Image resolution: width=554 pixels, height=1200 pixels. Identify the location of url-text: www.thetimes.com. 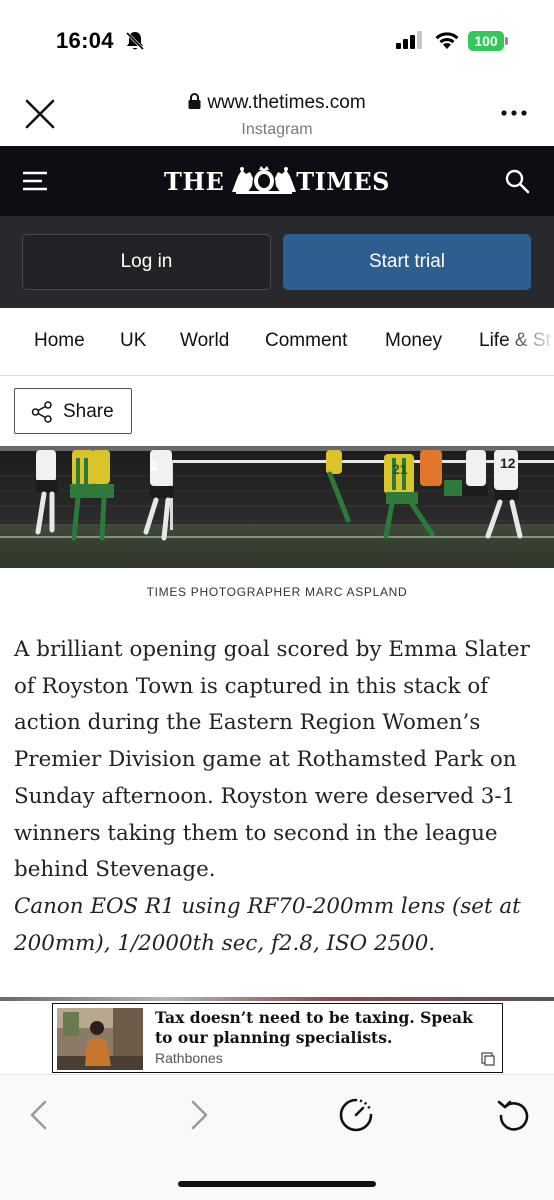
(286, 102).